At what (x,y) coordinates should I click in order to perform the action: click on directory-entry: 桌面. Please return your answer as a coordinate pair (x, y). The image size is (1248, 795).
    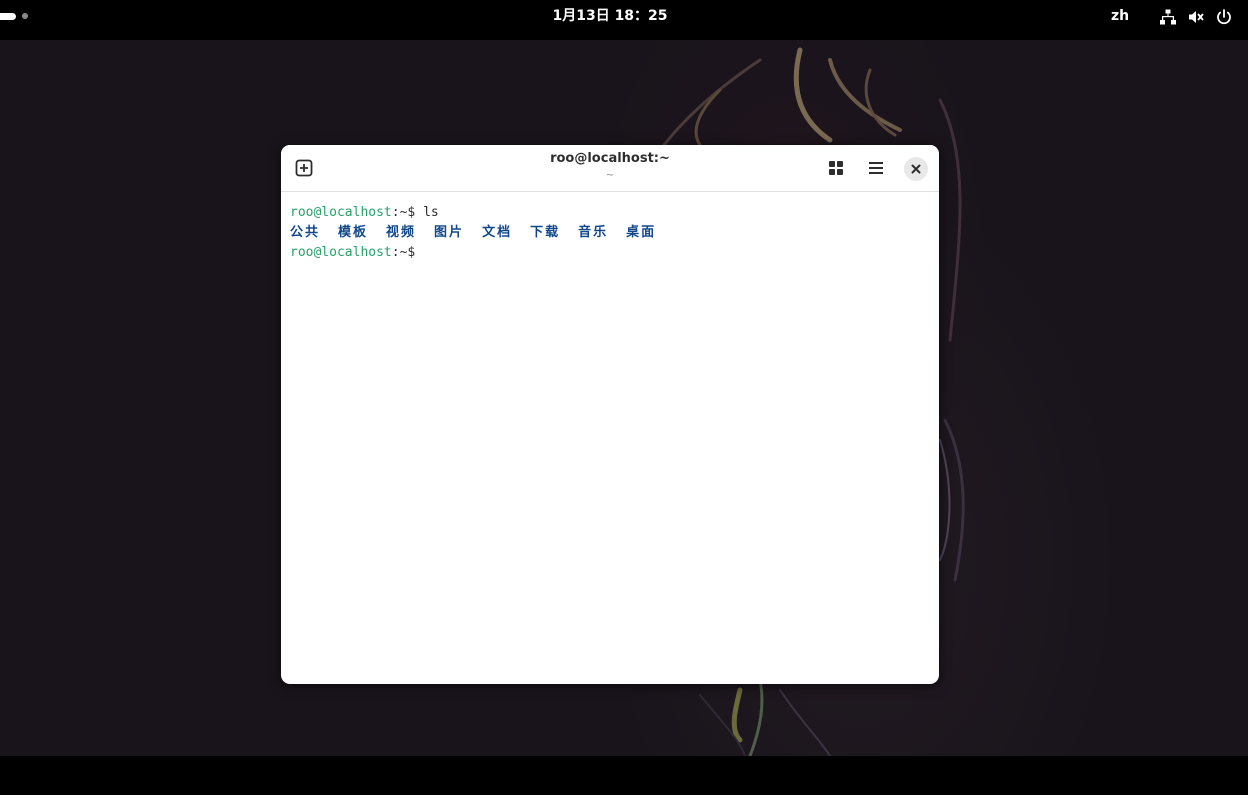
    Looking at the image, I should click on (641, 232).